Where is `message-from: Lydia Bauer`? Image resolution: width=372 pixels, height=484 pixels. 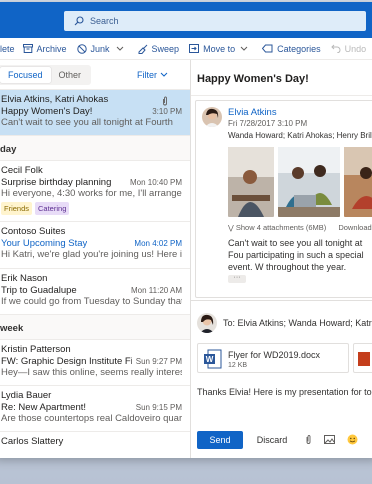
message-from: Lydia Bauer is located at coordinates (26, 395).